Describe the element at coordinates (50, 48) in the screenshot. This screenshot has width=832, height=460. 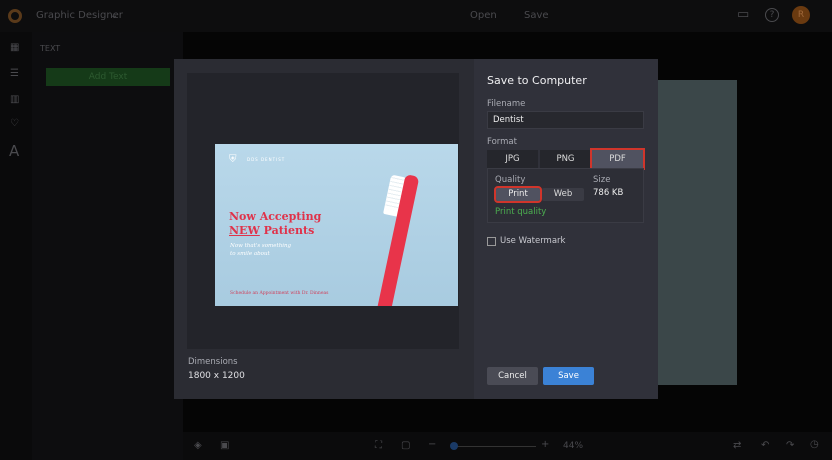
I see `panel-title: TEXT` at that location.